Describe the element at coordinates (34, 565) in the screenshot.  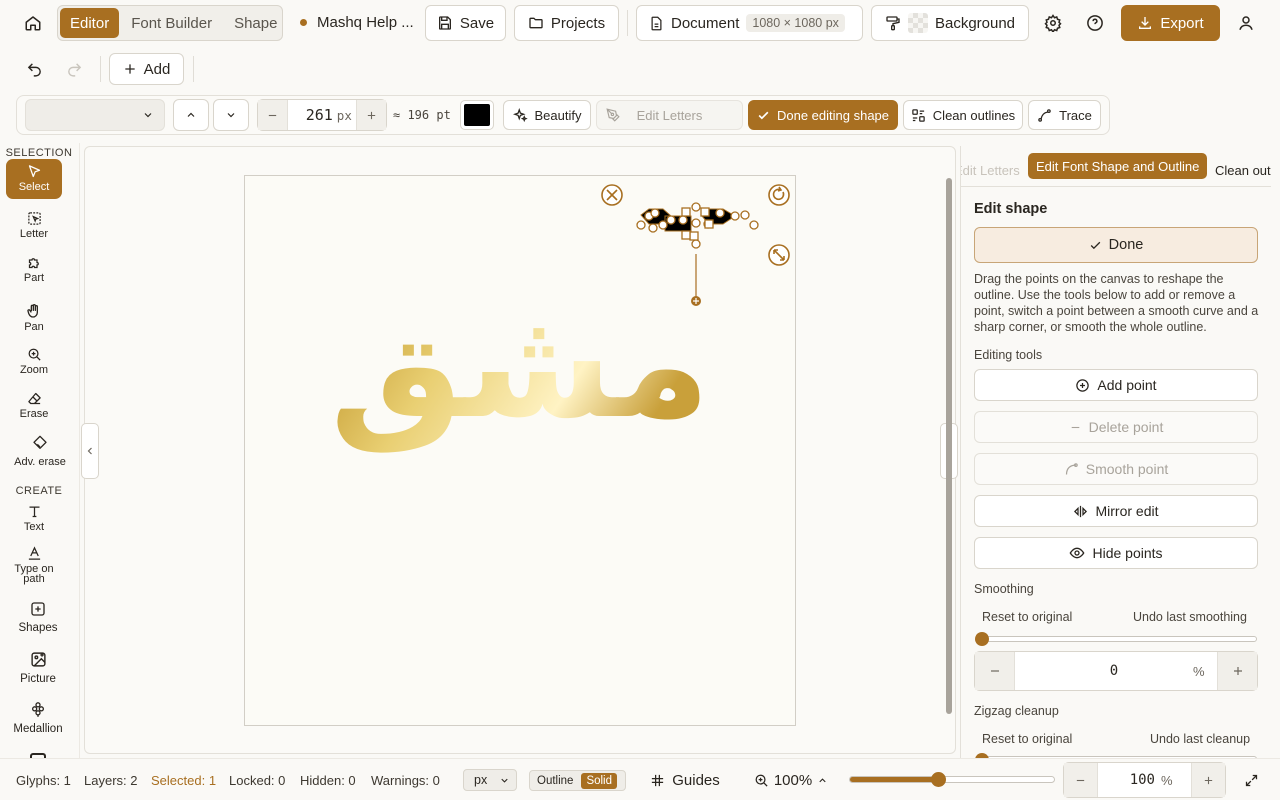
I see `type-on-path-tool: Type on path` at that location.